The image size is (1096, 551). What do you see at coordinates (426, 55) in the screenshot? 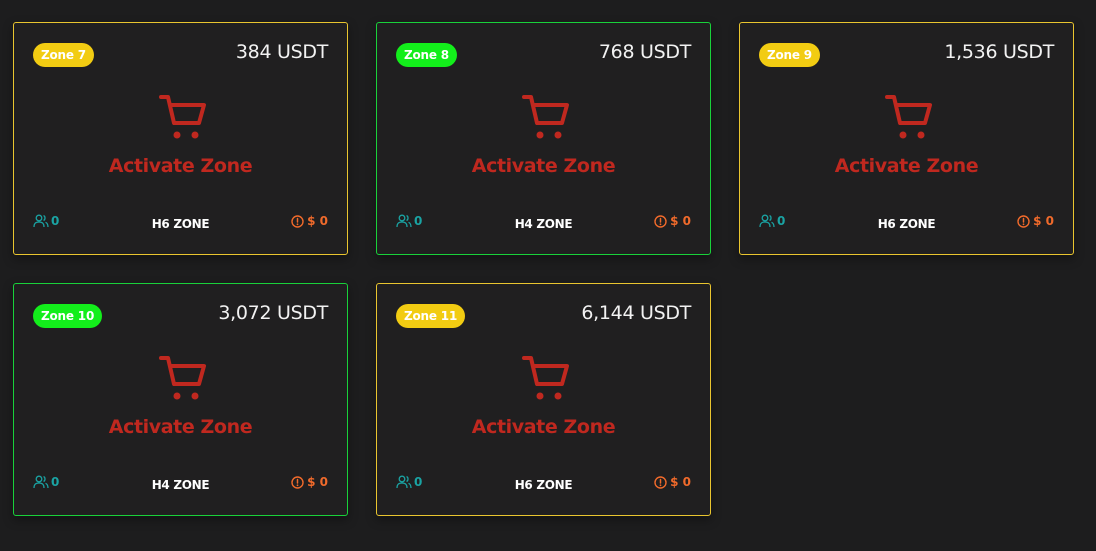
I see `zone-badge: Zone 8` at bounding box center [426, 55].